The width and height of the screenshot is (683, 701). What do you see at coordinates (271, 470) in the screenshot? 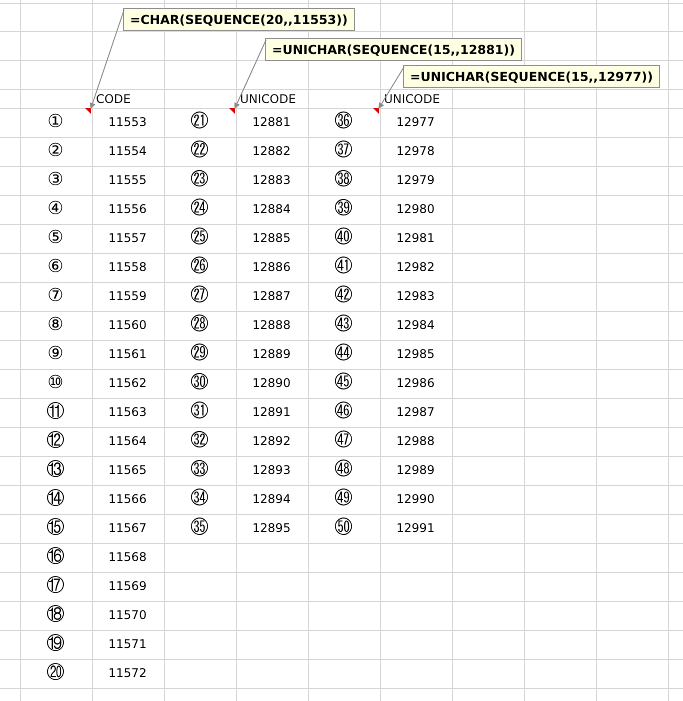
I see `code-value: 12893` at bounding box center [271, 470].